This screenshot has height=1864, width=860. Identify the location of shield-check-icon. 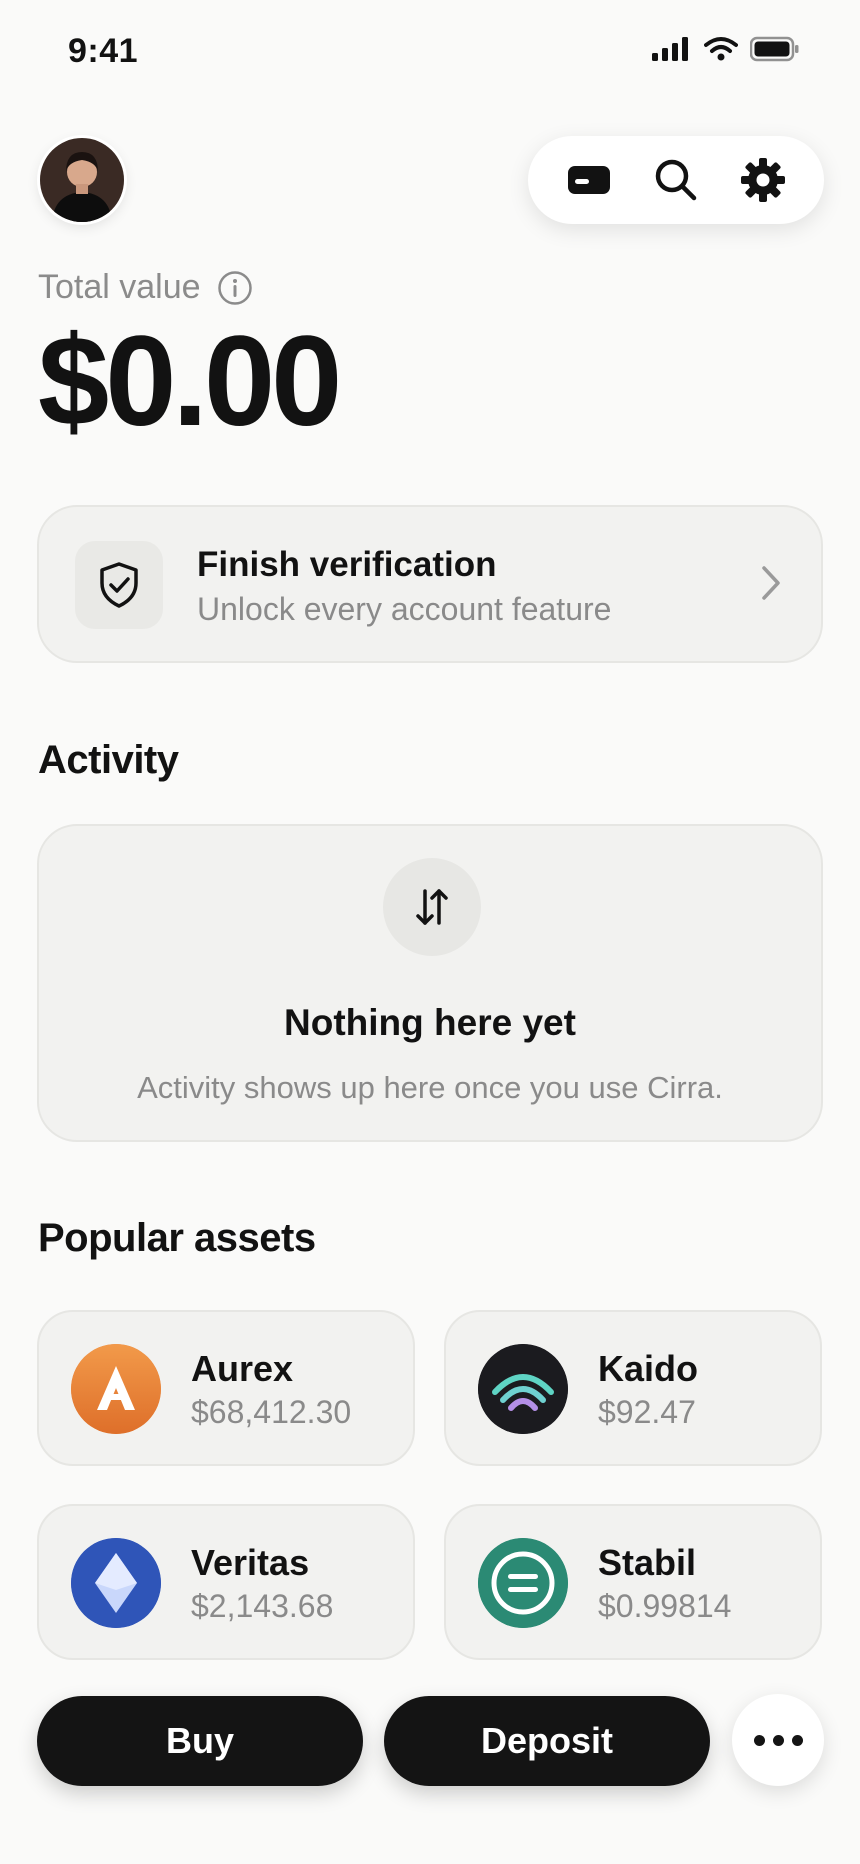
(119, 585).